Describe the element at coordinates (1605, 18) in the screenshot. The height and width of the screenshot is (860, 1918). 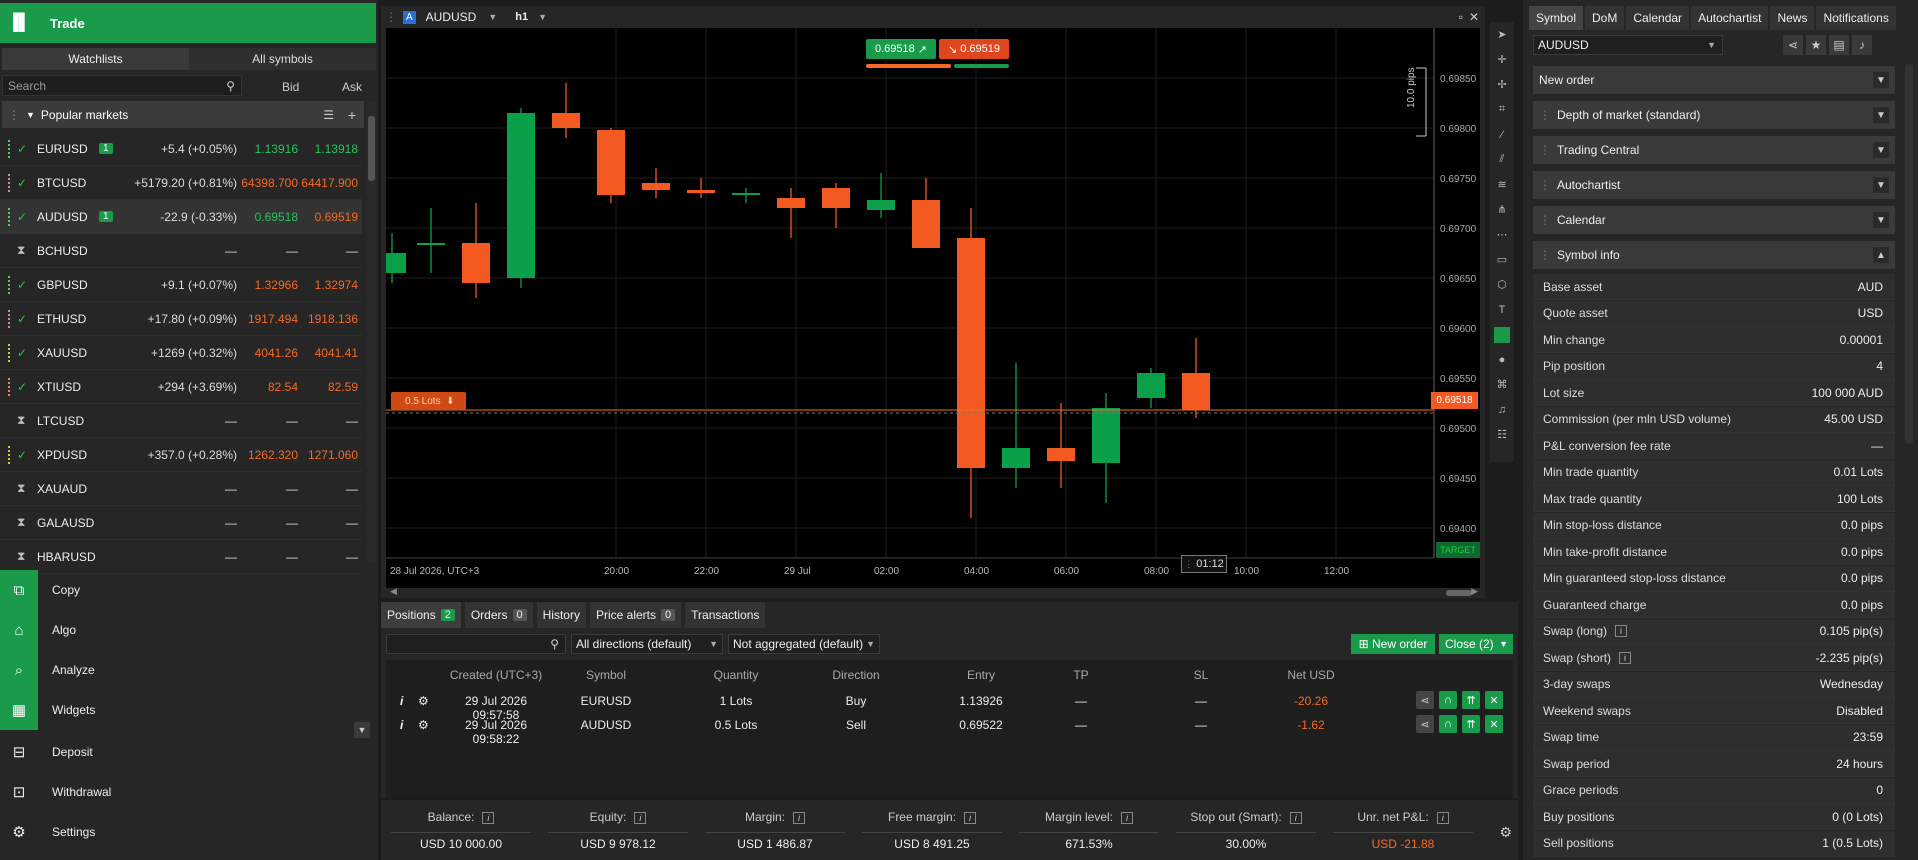
I see `tab-dom: DoM` at that location.